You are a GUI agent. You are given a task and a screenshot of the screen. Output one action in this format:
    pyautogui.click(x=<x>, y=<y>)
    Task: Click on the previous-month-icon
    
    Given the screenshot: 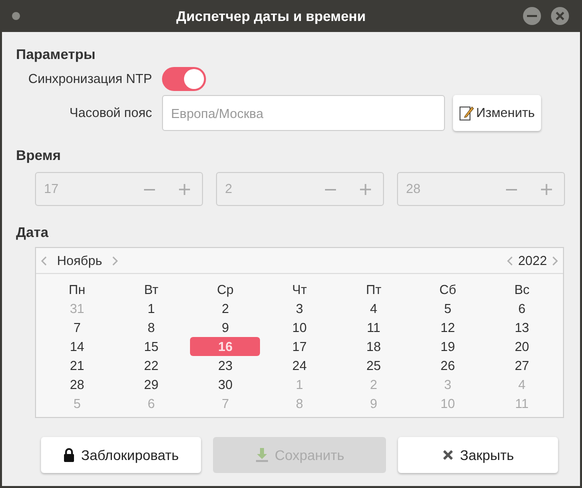 What is the action you would take?
    pyautogui.click(x=44, y=261)
    